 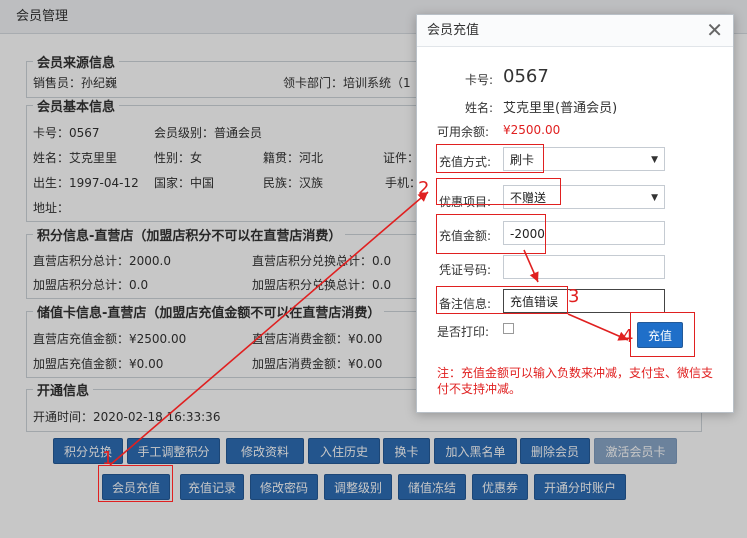 What do you see at coordinates (463, 132) in the screenshot?
I see `balance-label: 可用余额:` at bounding box center [463, 132].